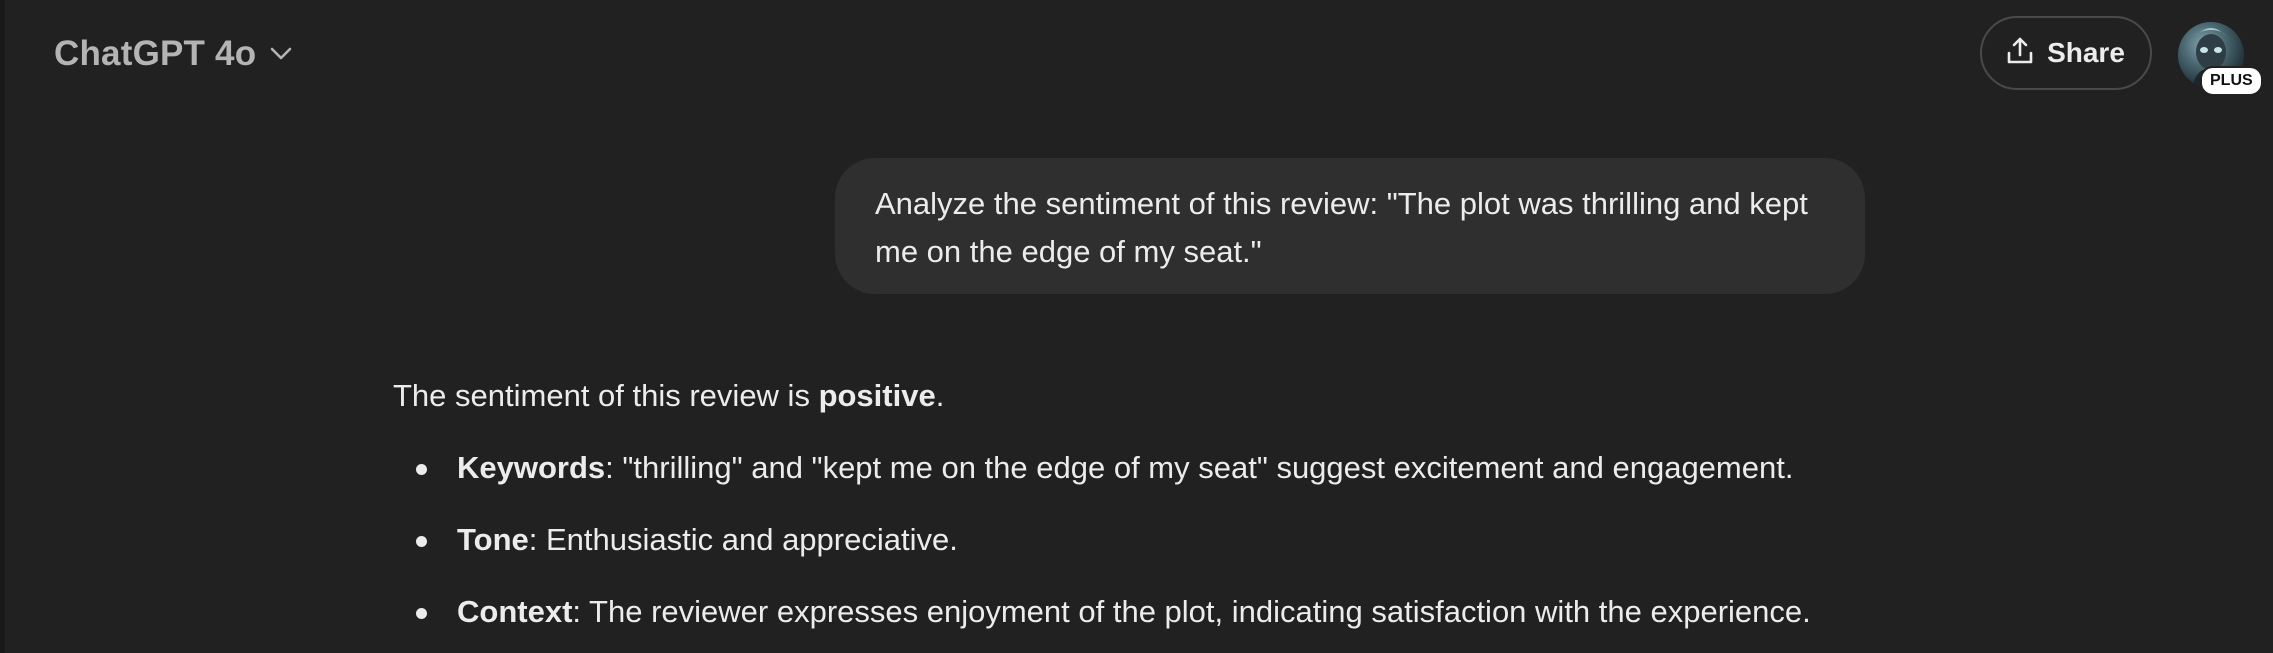 The height and width of the screenshot is (653, 2273). What do you see at coordinates (2231, 81) in the screenshot?
I see `plan-badge: PLUS` at bounding box center [2231, 81].